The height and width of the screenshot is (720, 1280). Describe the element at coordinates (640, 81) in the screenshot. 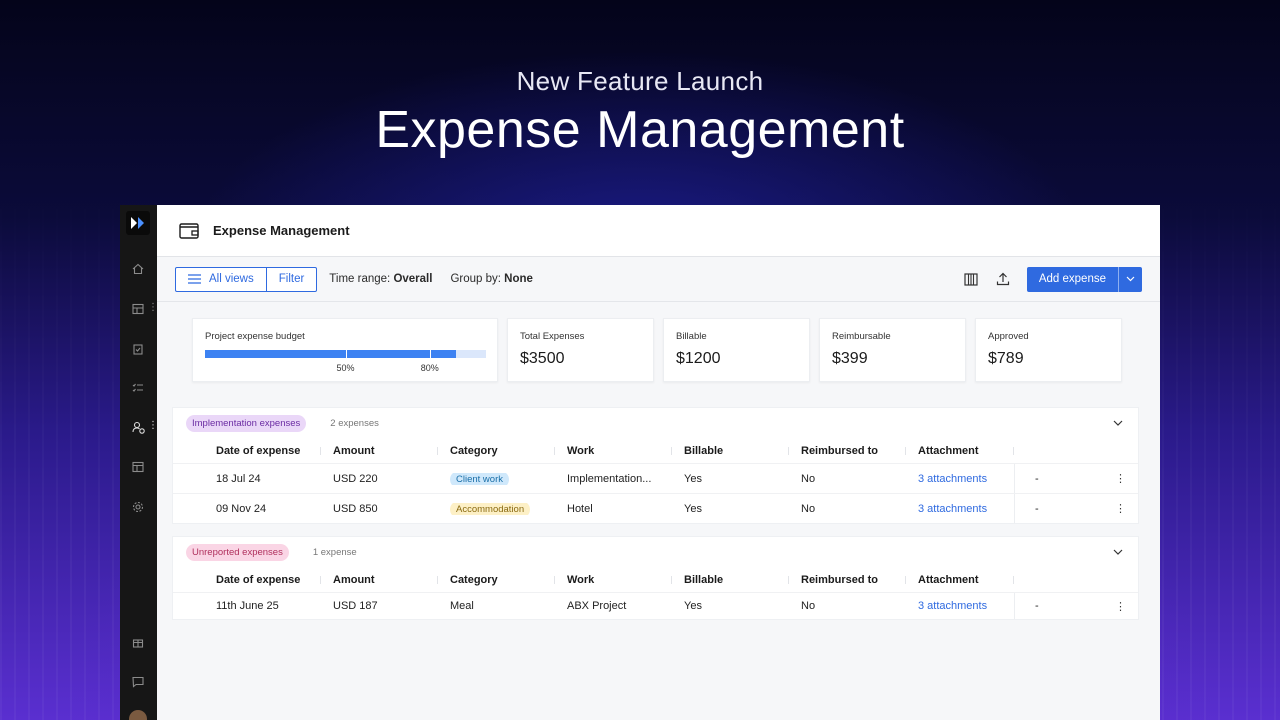

I see `hero-subtitle: New Feature Launch` at that location.